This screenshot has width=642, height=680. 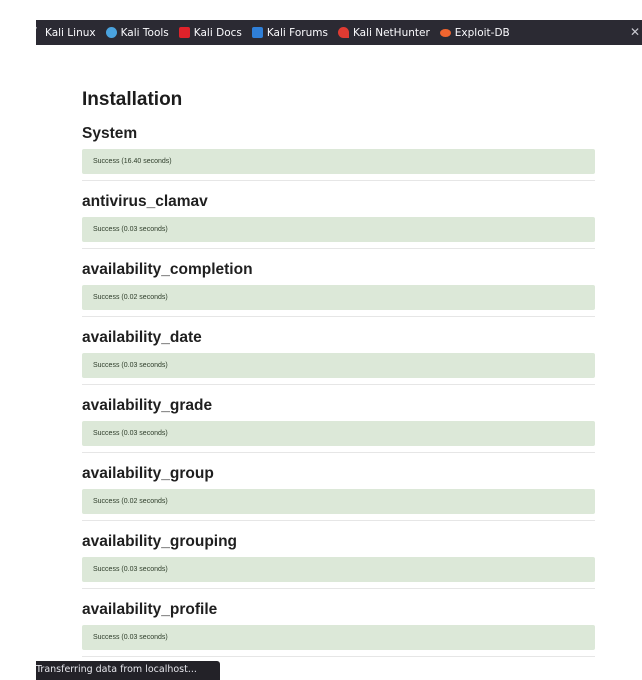 What do you see at coordinates (145, 201) in the screenshot?
I see `section-title: antivirus_clamav` at bounding box center [145, 201].